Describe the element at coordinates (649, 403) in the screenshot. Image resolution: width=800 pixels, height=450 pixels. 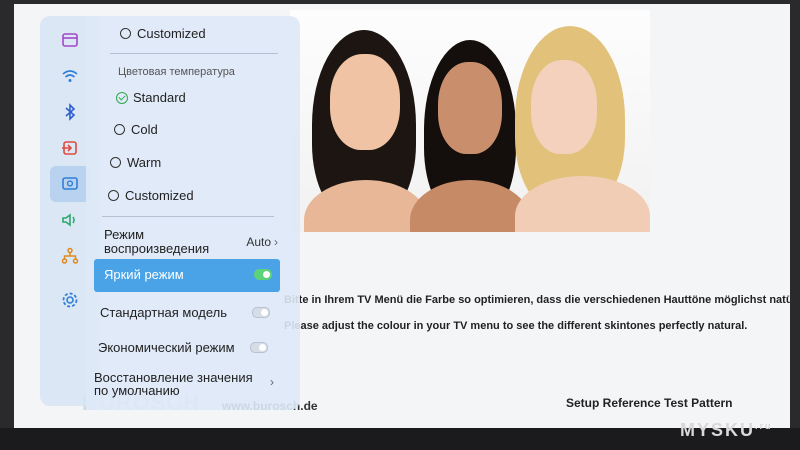
I see `setup-caption: Setup Reference Test Pattern` at that location.